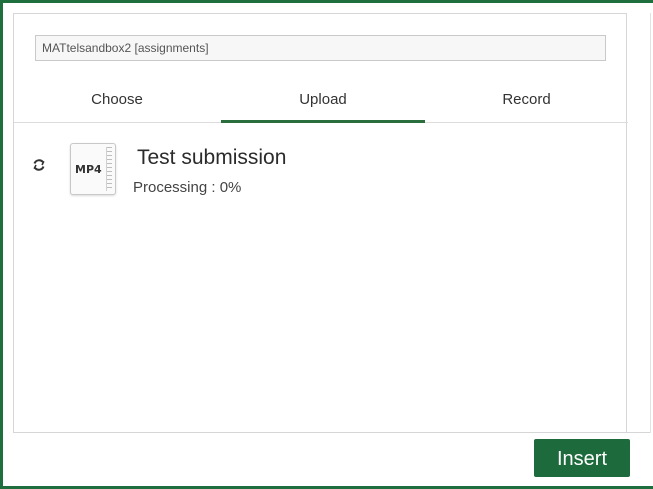  What do you see at coordinates (39, 165) in the screenshot?
I see `refresh-icon` at bounding box center [39, 165].